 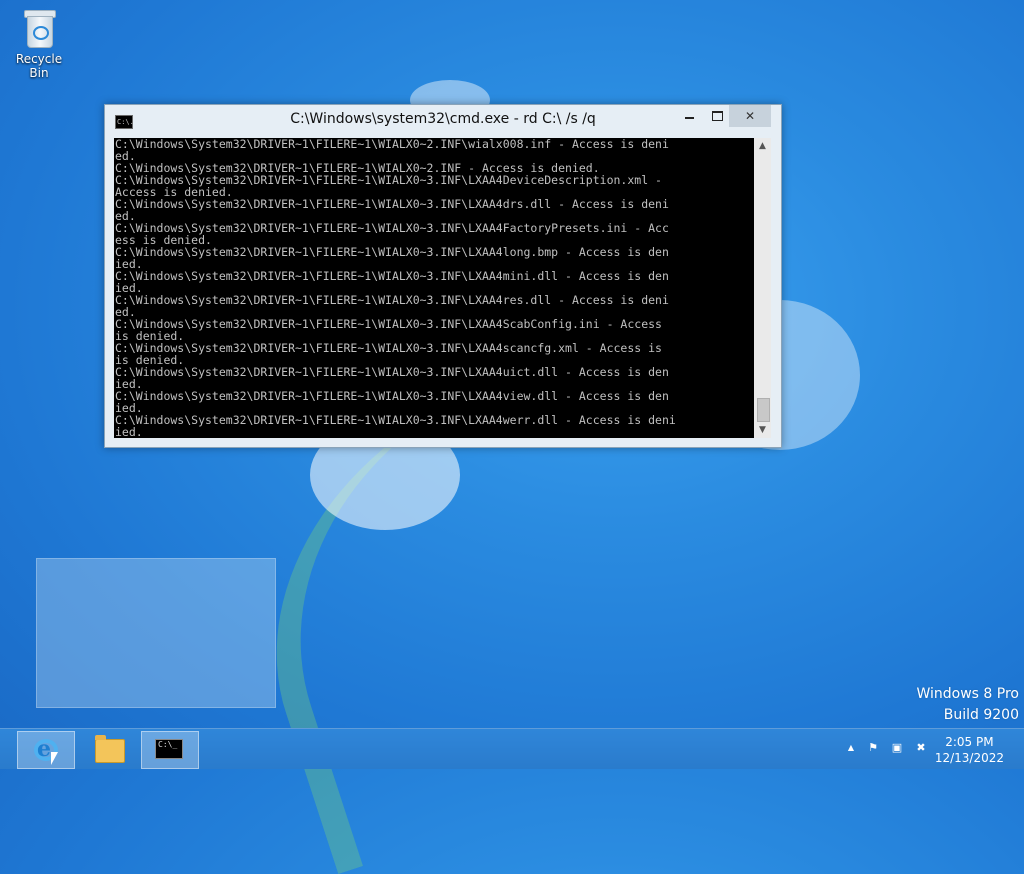 What do you see at coordinates (967, 694) in the screenshot?
I see `edition-label: Windows 8 Pro` at bounding box center [967, 694].